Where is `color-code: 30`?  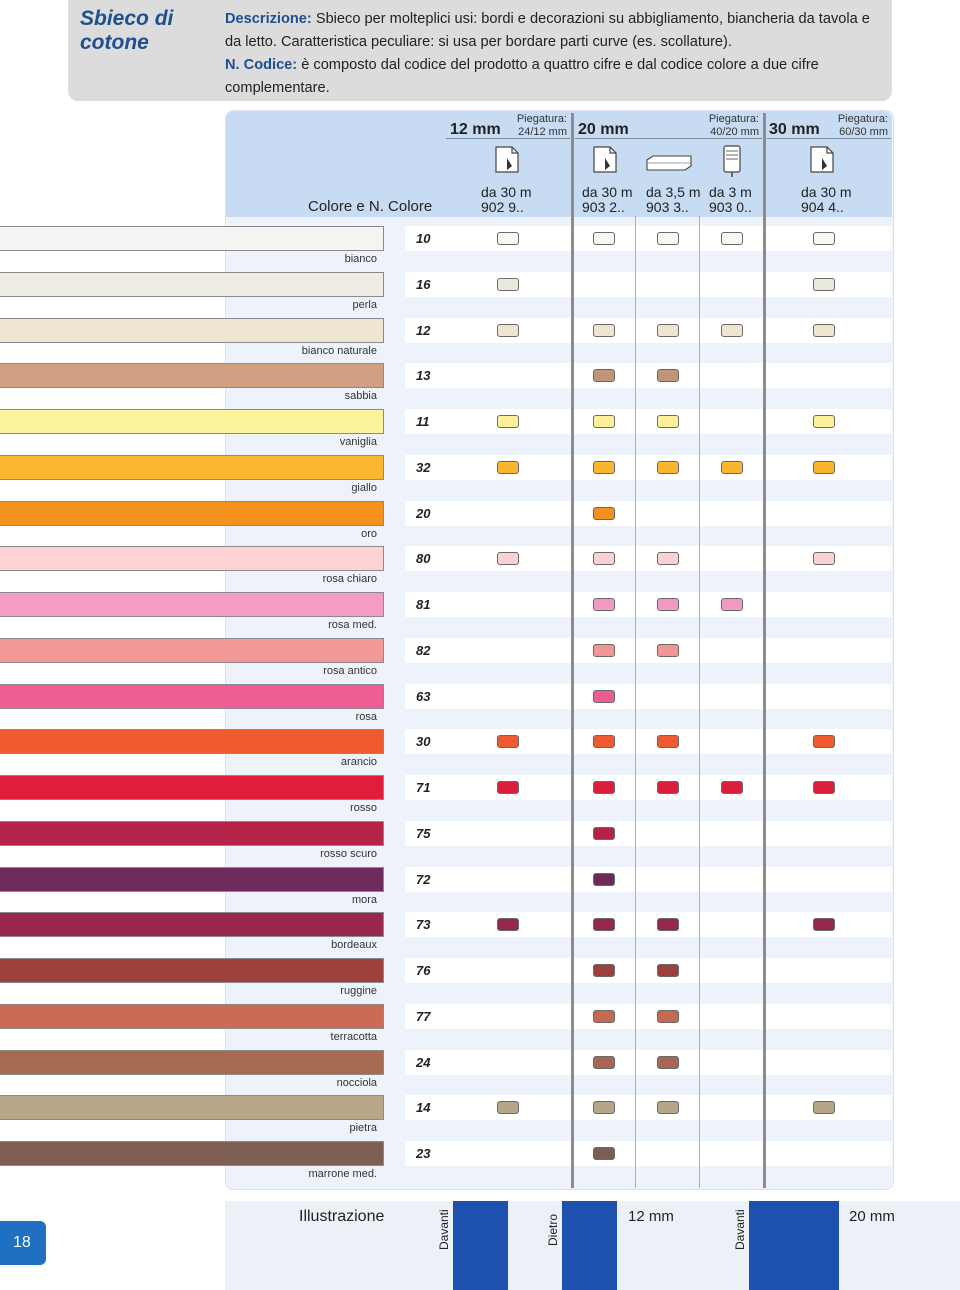 color-code: 30 is located at coordinates (423, 741).